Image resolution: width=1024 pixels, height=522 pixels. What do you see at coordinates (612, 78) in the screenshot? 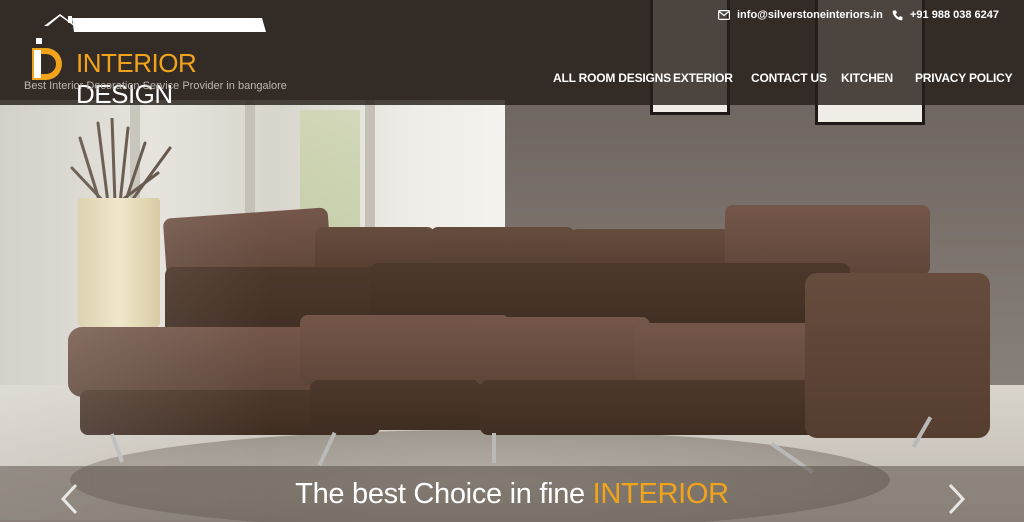
I see `nav-item-all-room-designs: ALL ROOM DESIGNS` at bounding box center [612, 78].